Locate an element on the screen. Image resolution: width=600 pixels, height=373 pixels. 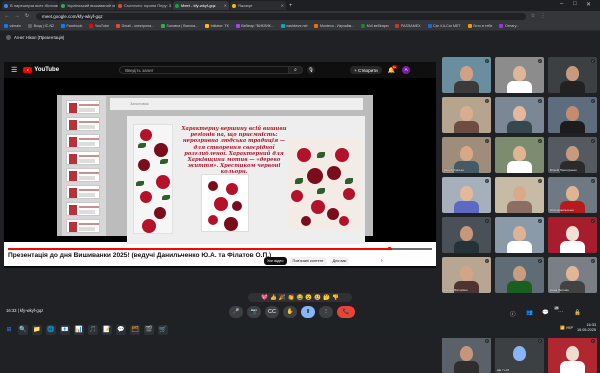
taskbar-app-icon: 💬 is located at coordinates (121, 330).